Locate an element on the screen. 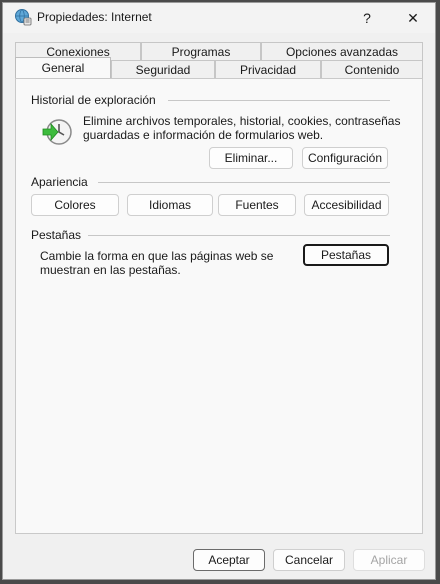 The height and width of the screenshot is (584, 440). accessibility-label: Accesibilidad is located at coordinates (346, 205).